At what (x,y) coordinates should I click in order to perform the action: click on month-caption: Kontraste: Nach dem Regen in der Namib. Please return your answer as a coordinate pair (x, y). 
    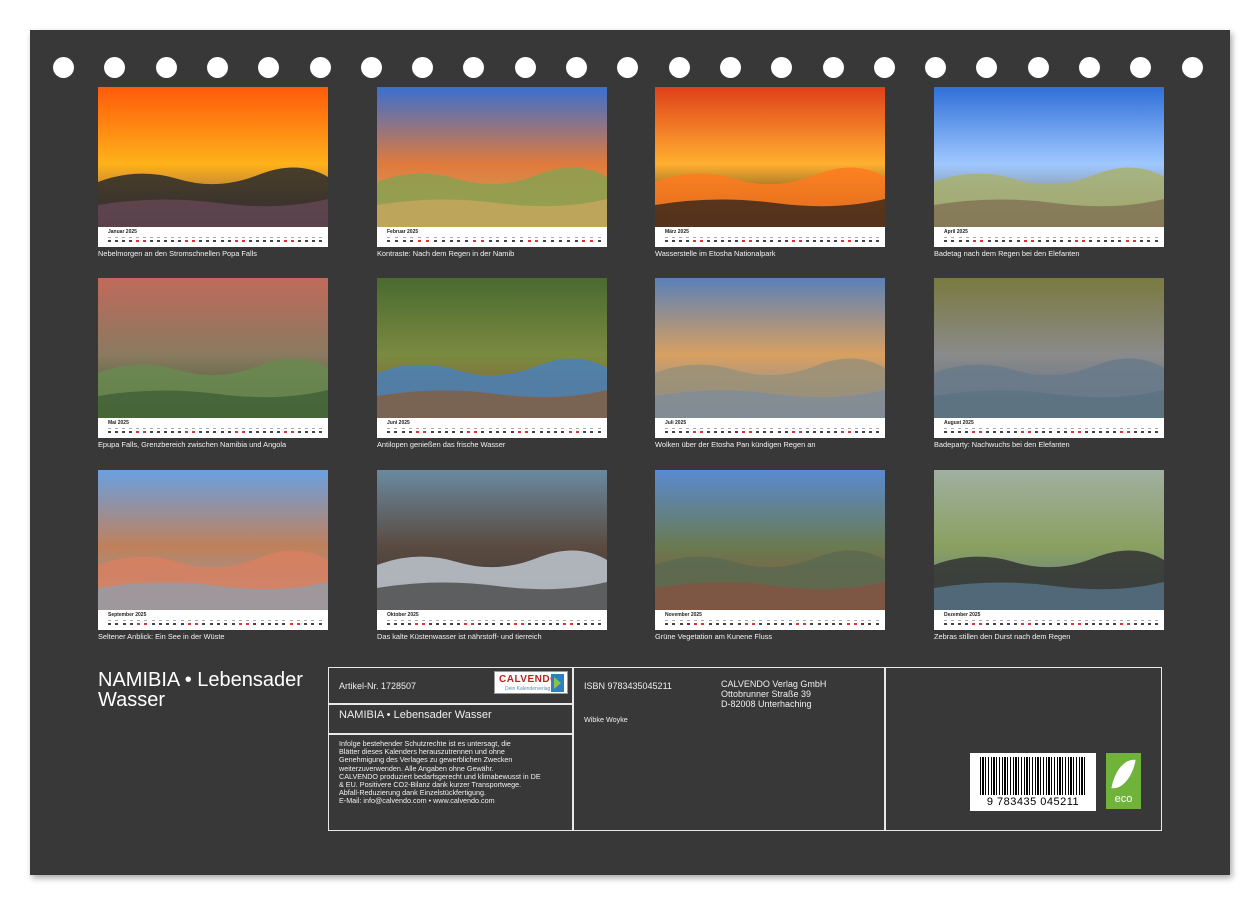
    Looking at the image, I should click on (446, 253).